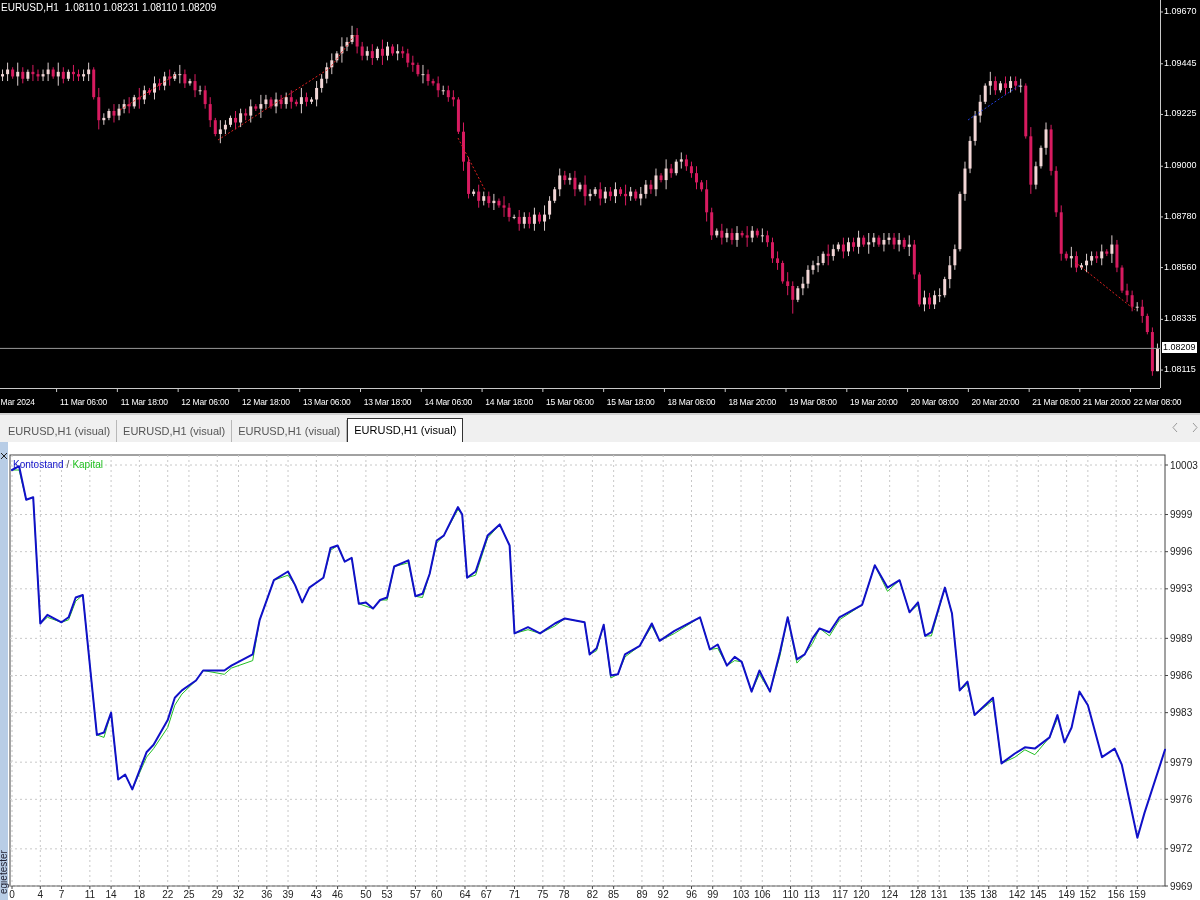  What do you see at coordinates (1181, 589) in the screenshot?
I see `y-tick-label: 9993` at bounding box center [1181, 589].